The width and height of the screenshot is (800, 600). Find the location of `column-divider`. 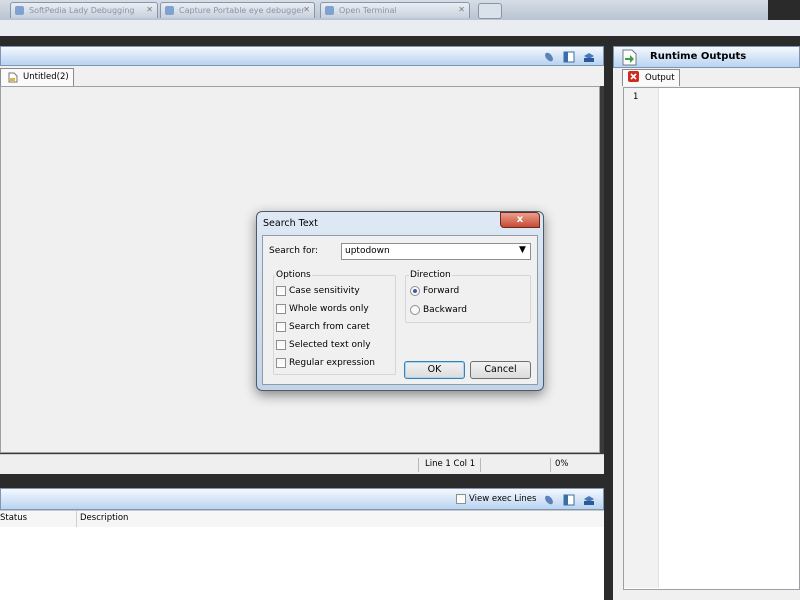

column-divider is located at coordinates (76, 519).